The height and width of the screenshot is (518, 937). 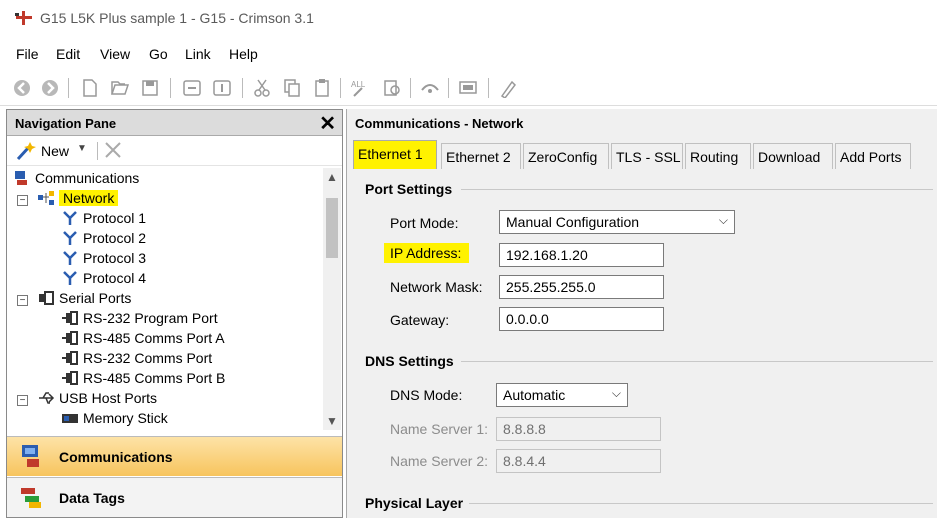 What do you see at coordinates (154, 338) in the screenshot?
I see `tree-label: RS-485 Comms Port A` at bounding box center [154, 338].